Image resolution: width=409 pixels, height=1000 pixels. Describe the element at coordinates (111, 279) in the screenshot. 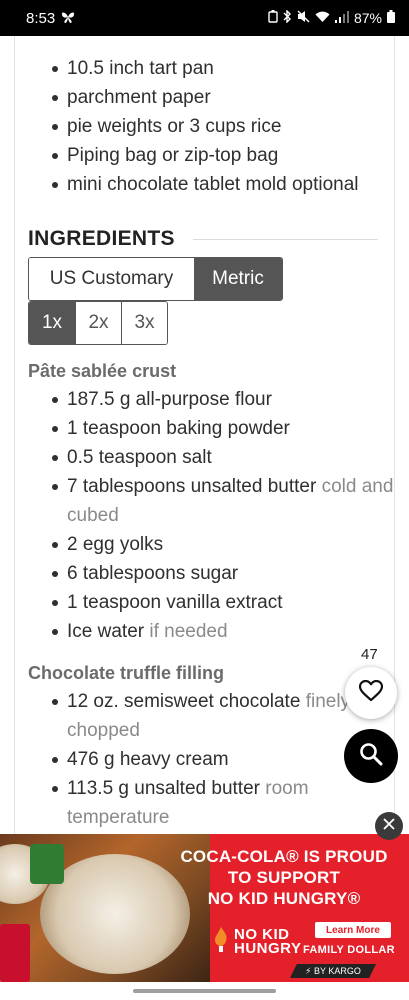

I see `us-customary-button: US Customary` at that location.